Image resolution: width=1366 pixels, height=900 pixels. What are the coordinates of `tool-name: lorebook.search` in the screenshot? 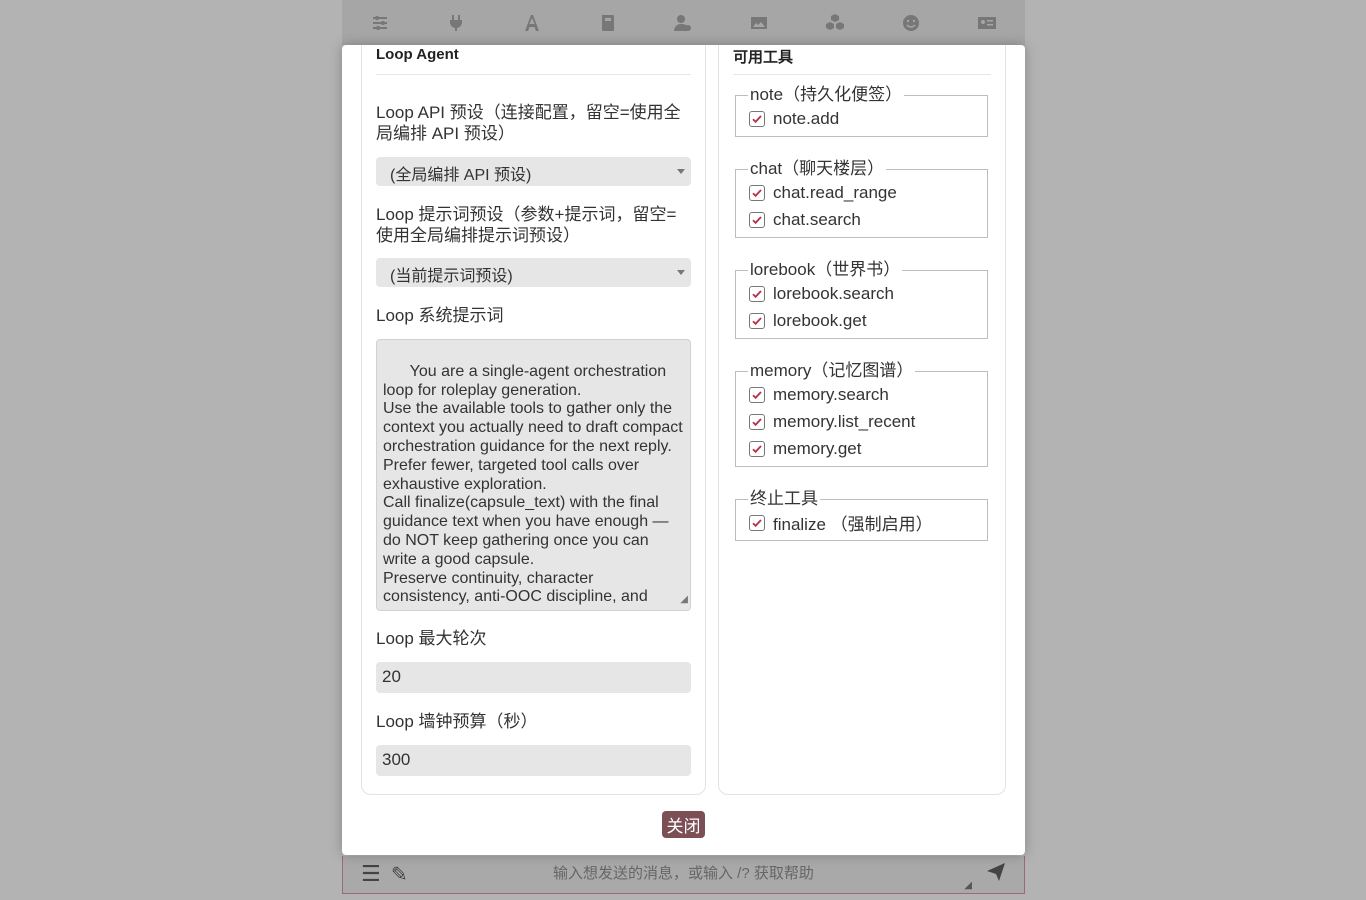 It's located at (833, 293).